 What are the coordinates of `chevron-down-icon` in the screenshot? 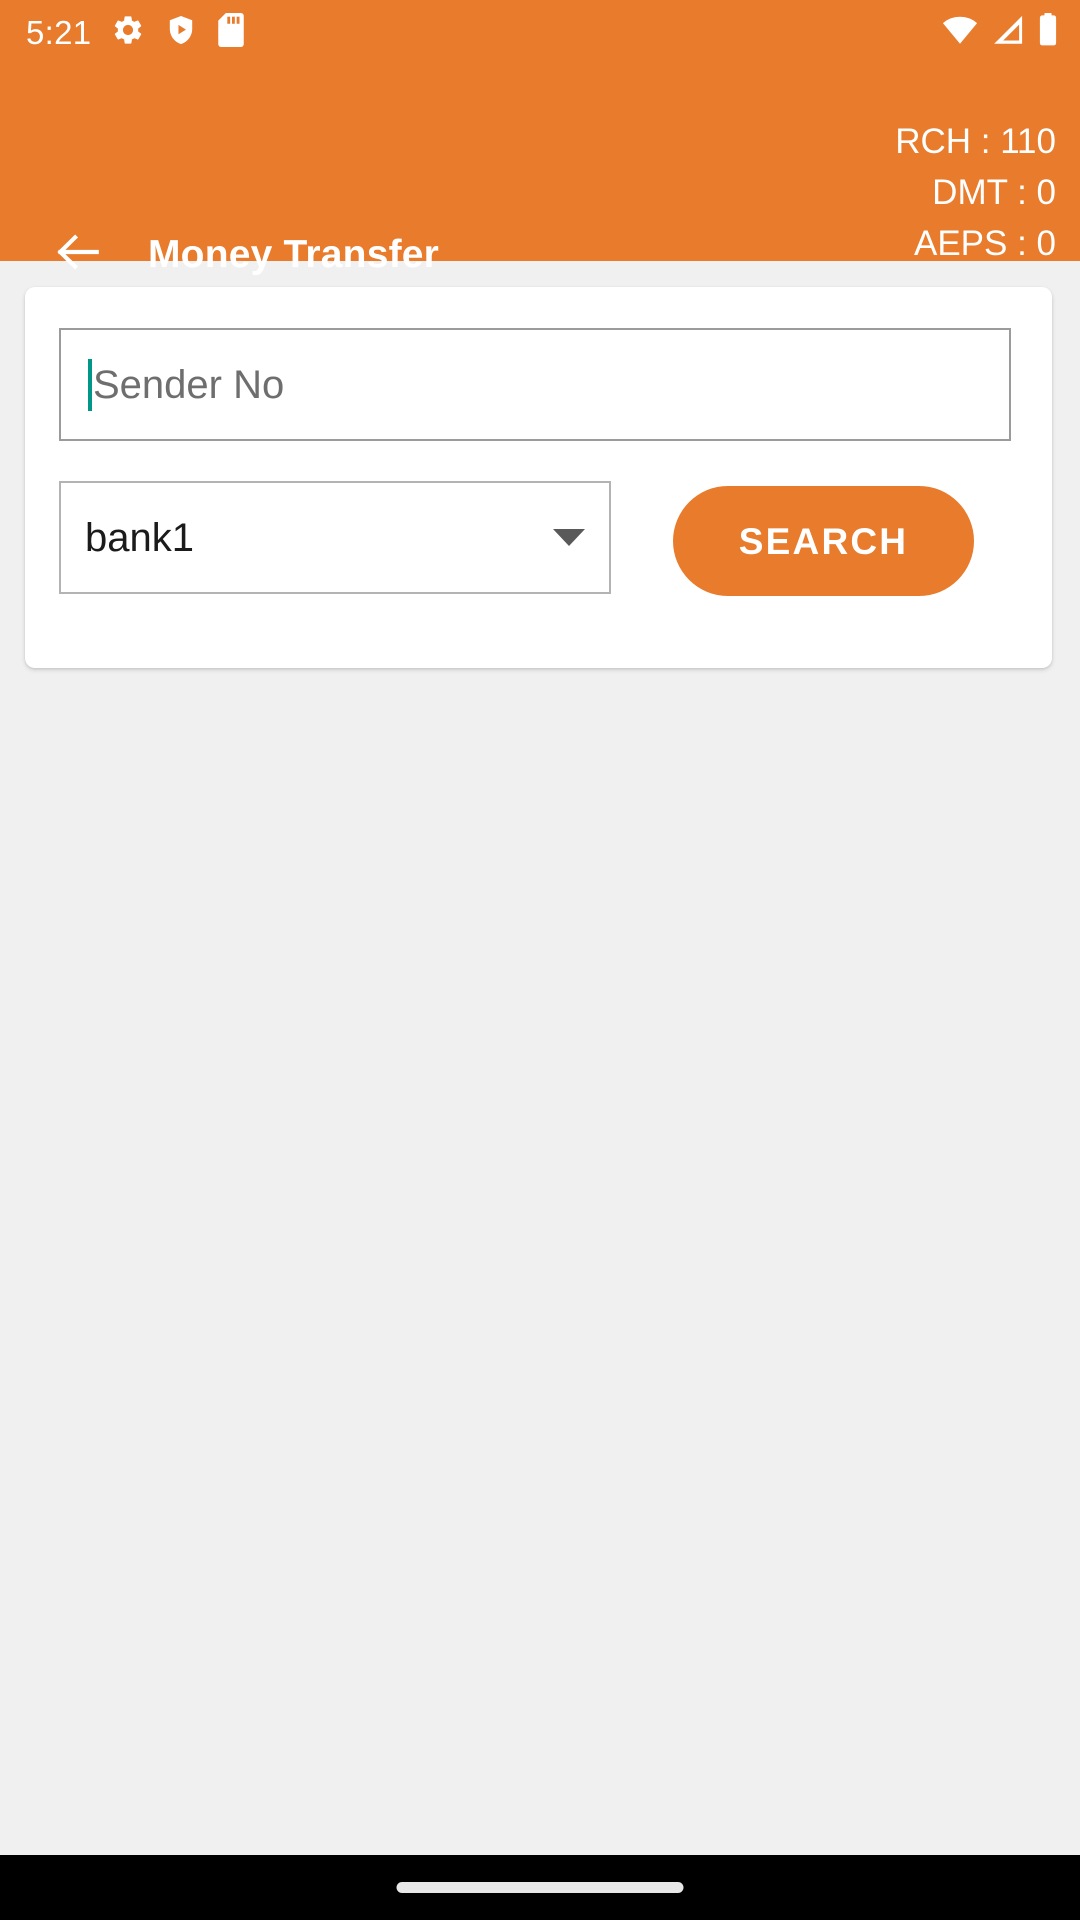 It's located at (569, 537).